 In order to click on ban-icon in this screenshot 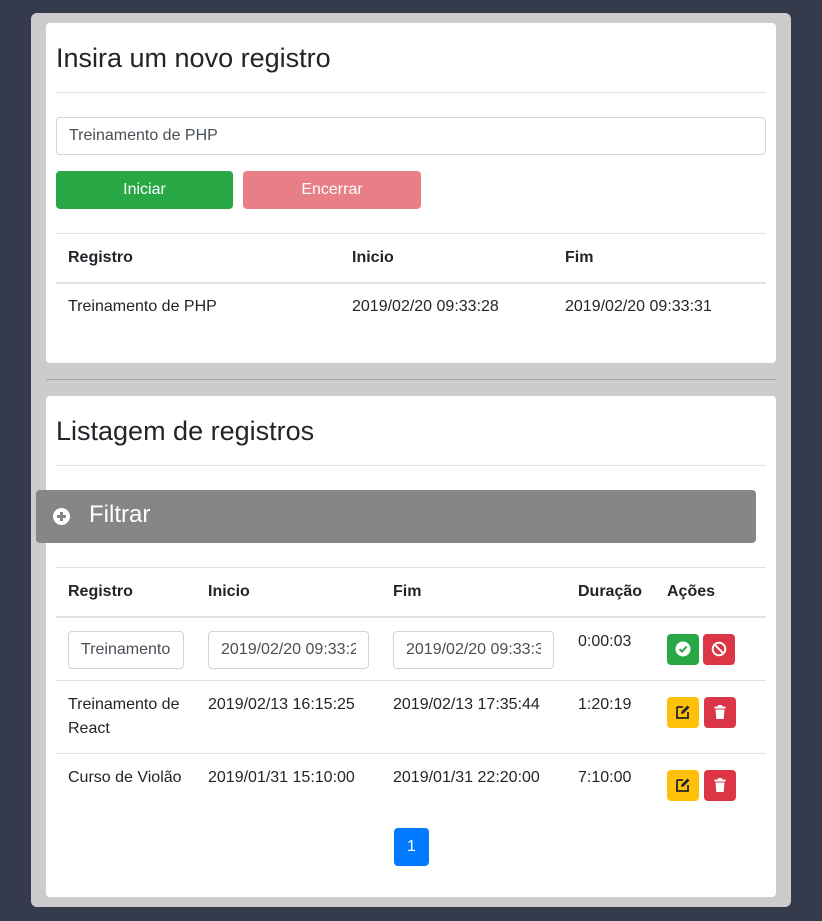, I will do `click(719, 649)`.